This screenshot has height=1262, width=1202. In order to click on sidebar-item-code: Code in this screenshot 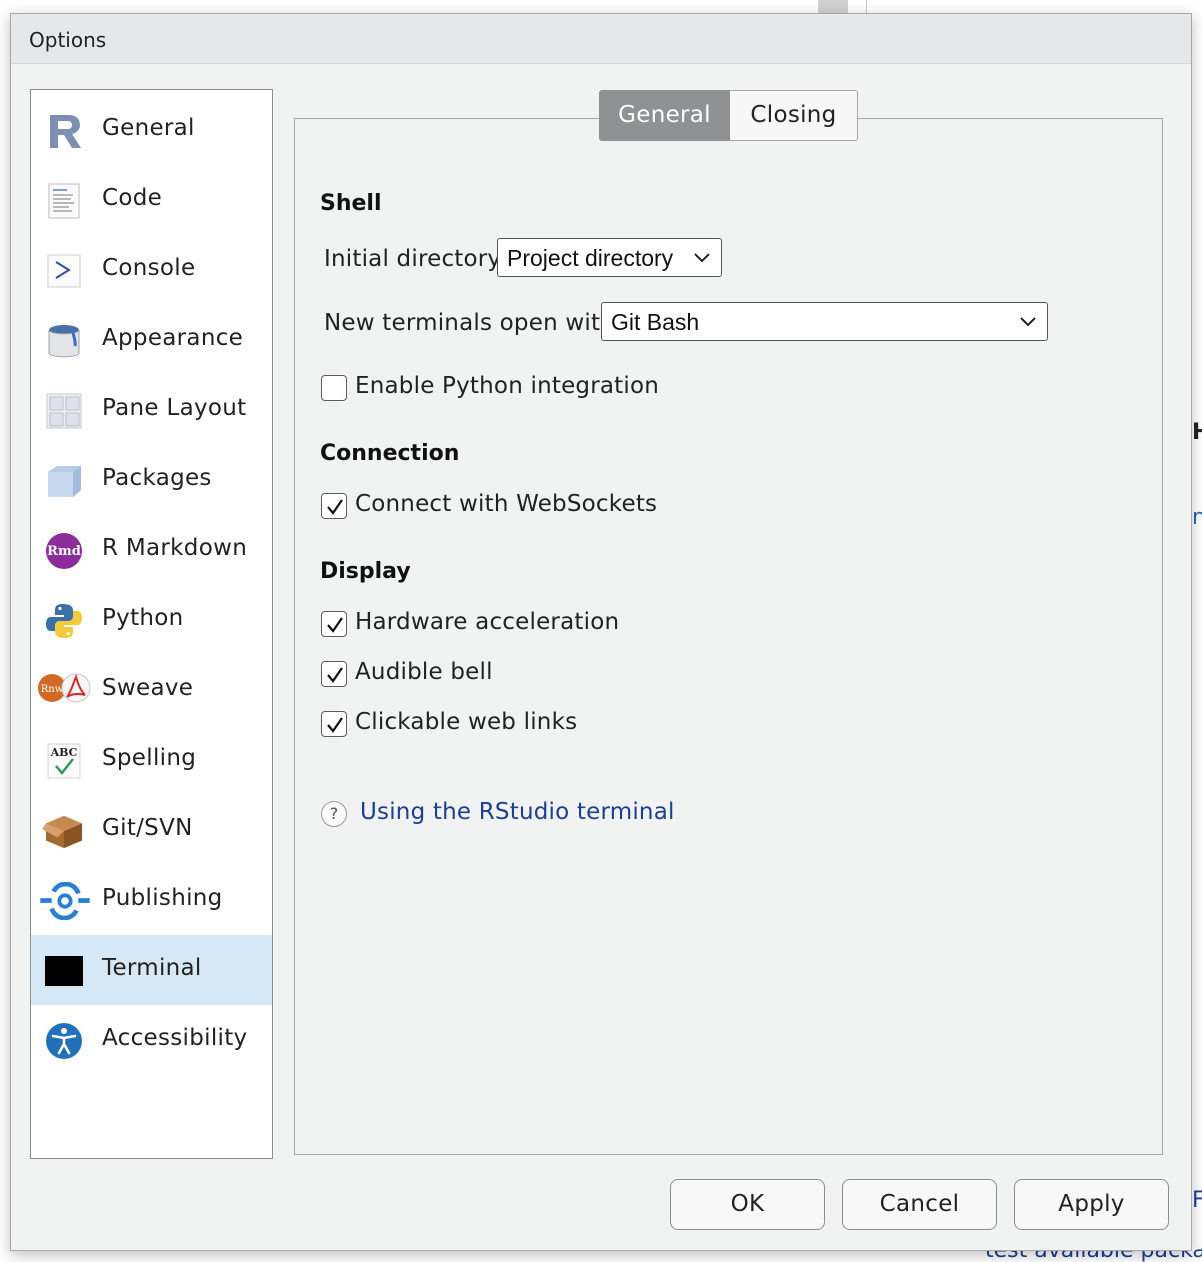, I will do `click(151, 200)`.